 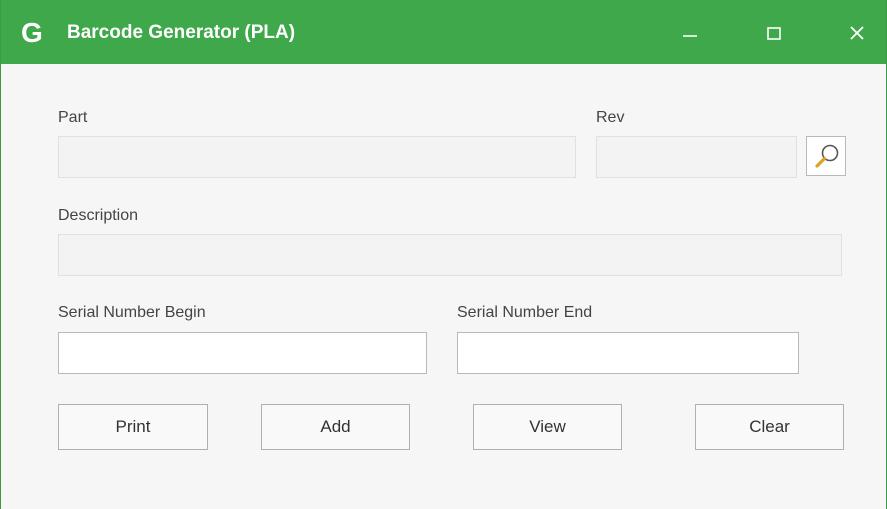 I want to click on view-button: View, so click(x=547, y=427).